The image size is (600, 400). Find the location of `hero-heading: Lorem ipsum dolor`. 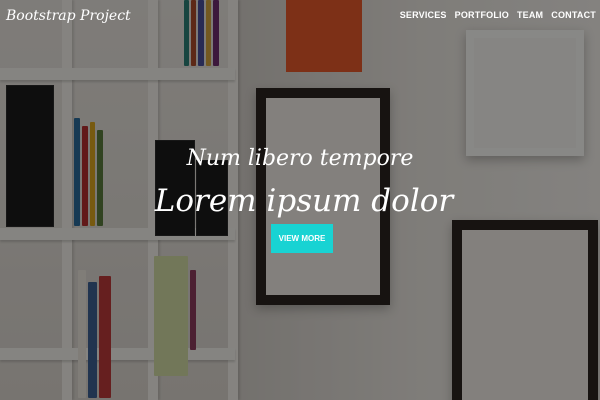

hero-heading: Lorem ipsum dolor is located at coordinates (304, 201).